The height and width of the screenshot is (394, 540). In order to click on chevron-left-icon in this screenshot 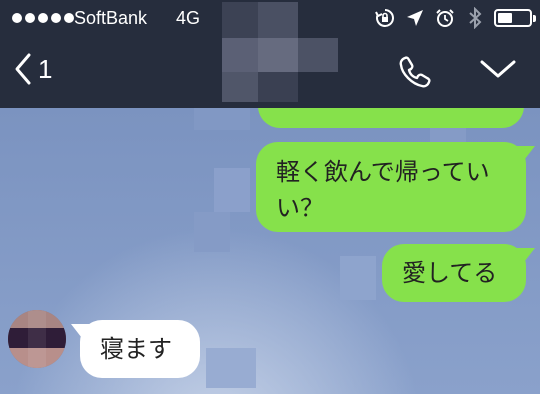, I will do `click(23, 69)`.